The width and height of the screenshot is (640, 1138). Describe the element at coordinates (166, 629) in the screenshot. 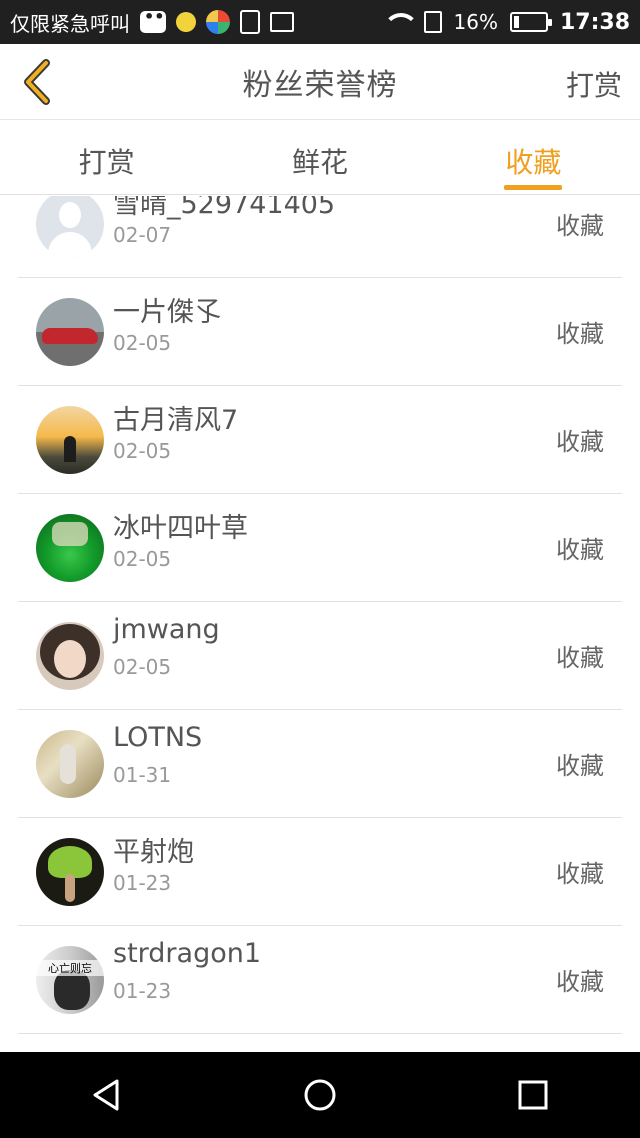

I see `user-name: jmwang` at that location.